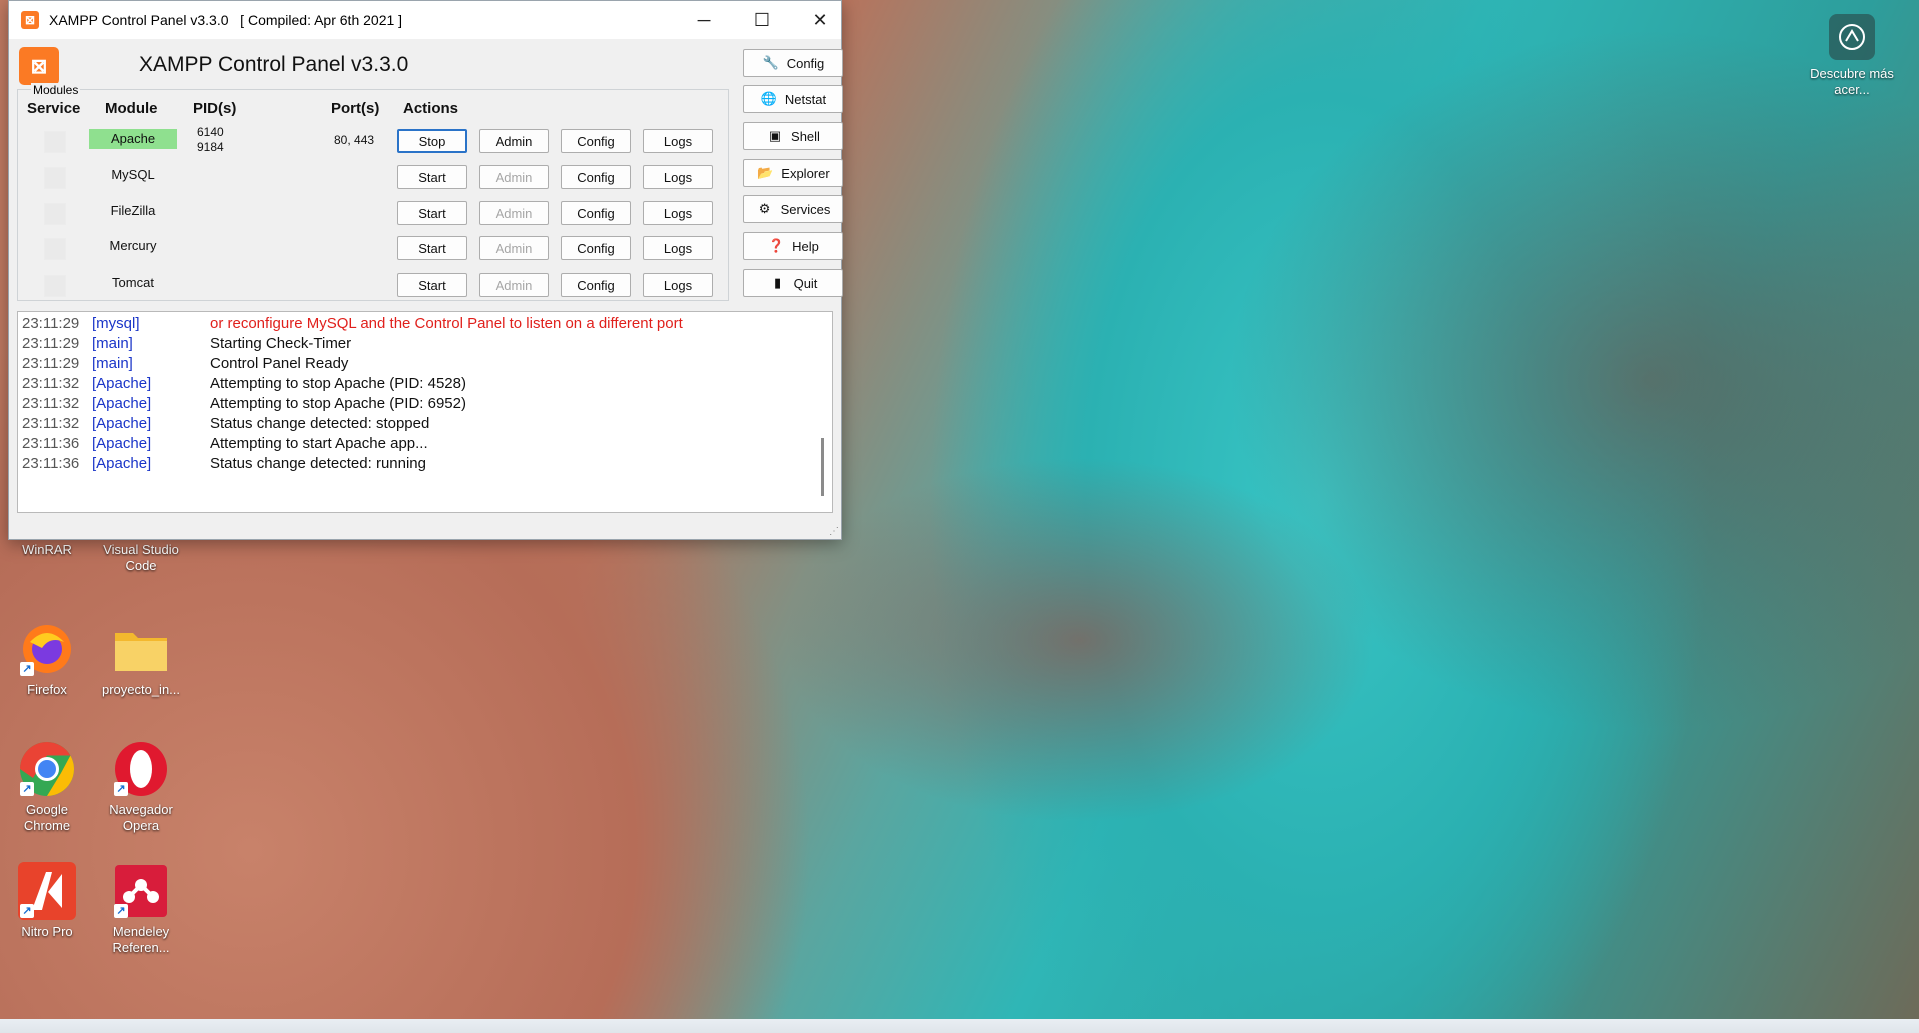  Describe the element at coordinates (678, 141) in the screenshot. I see `apache-logs-button: Logs` at that location.